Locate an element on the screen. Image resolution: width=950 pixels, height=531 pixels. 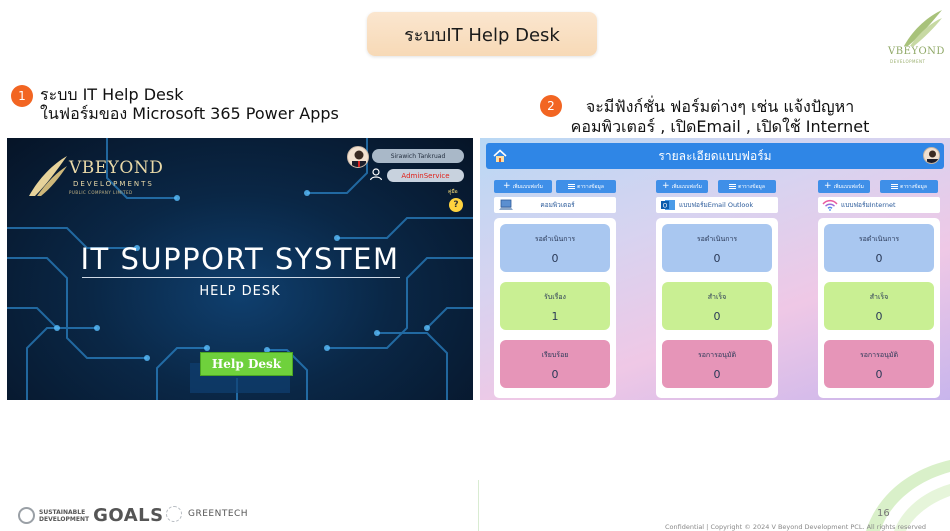
page-number: 16 is located at coordinates (883, 513).